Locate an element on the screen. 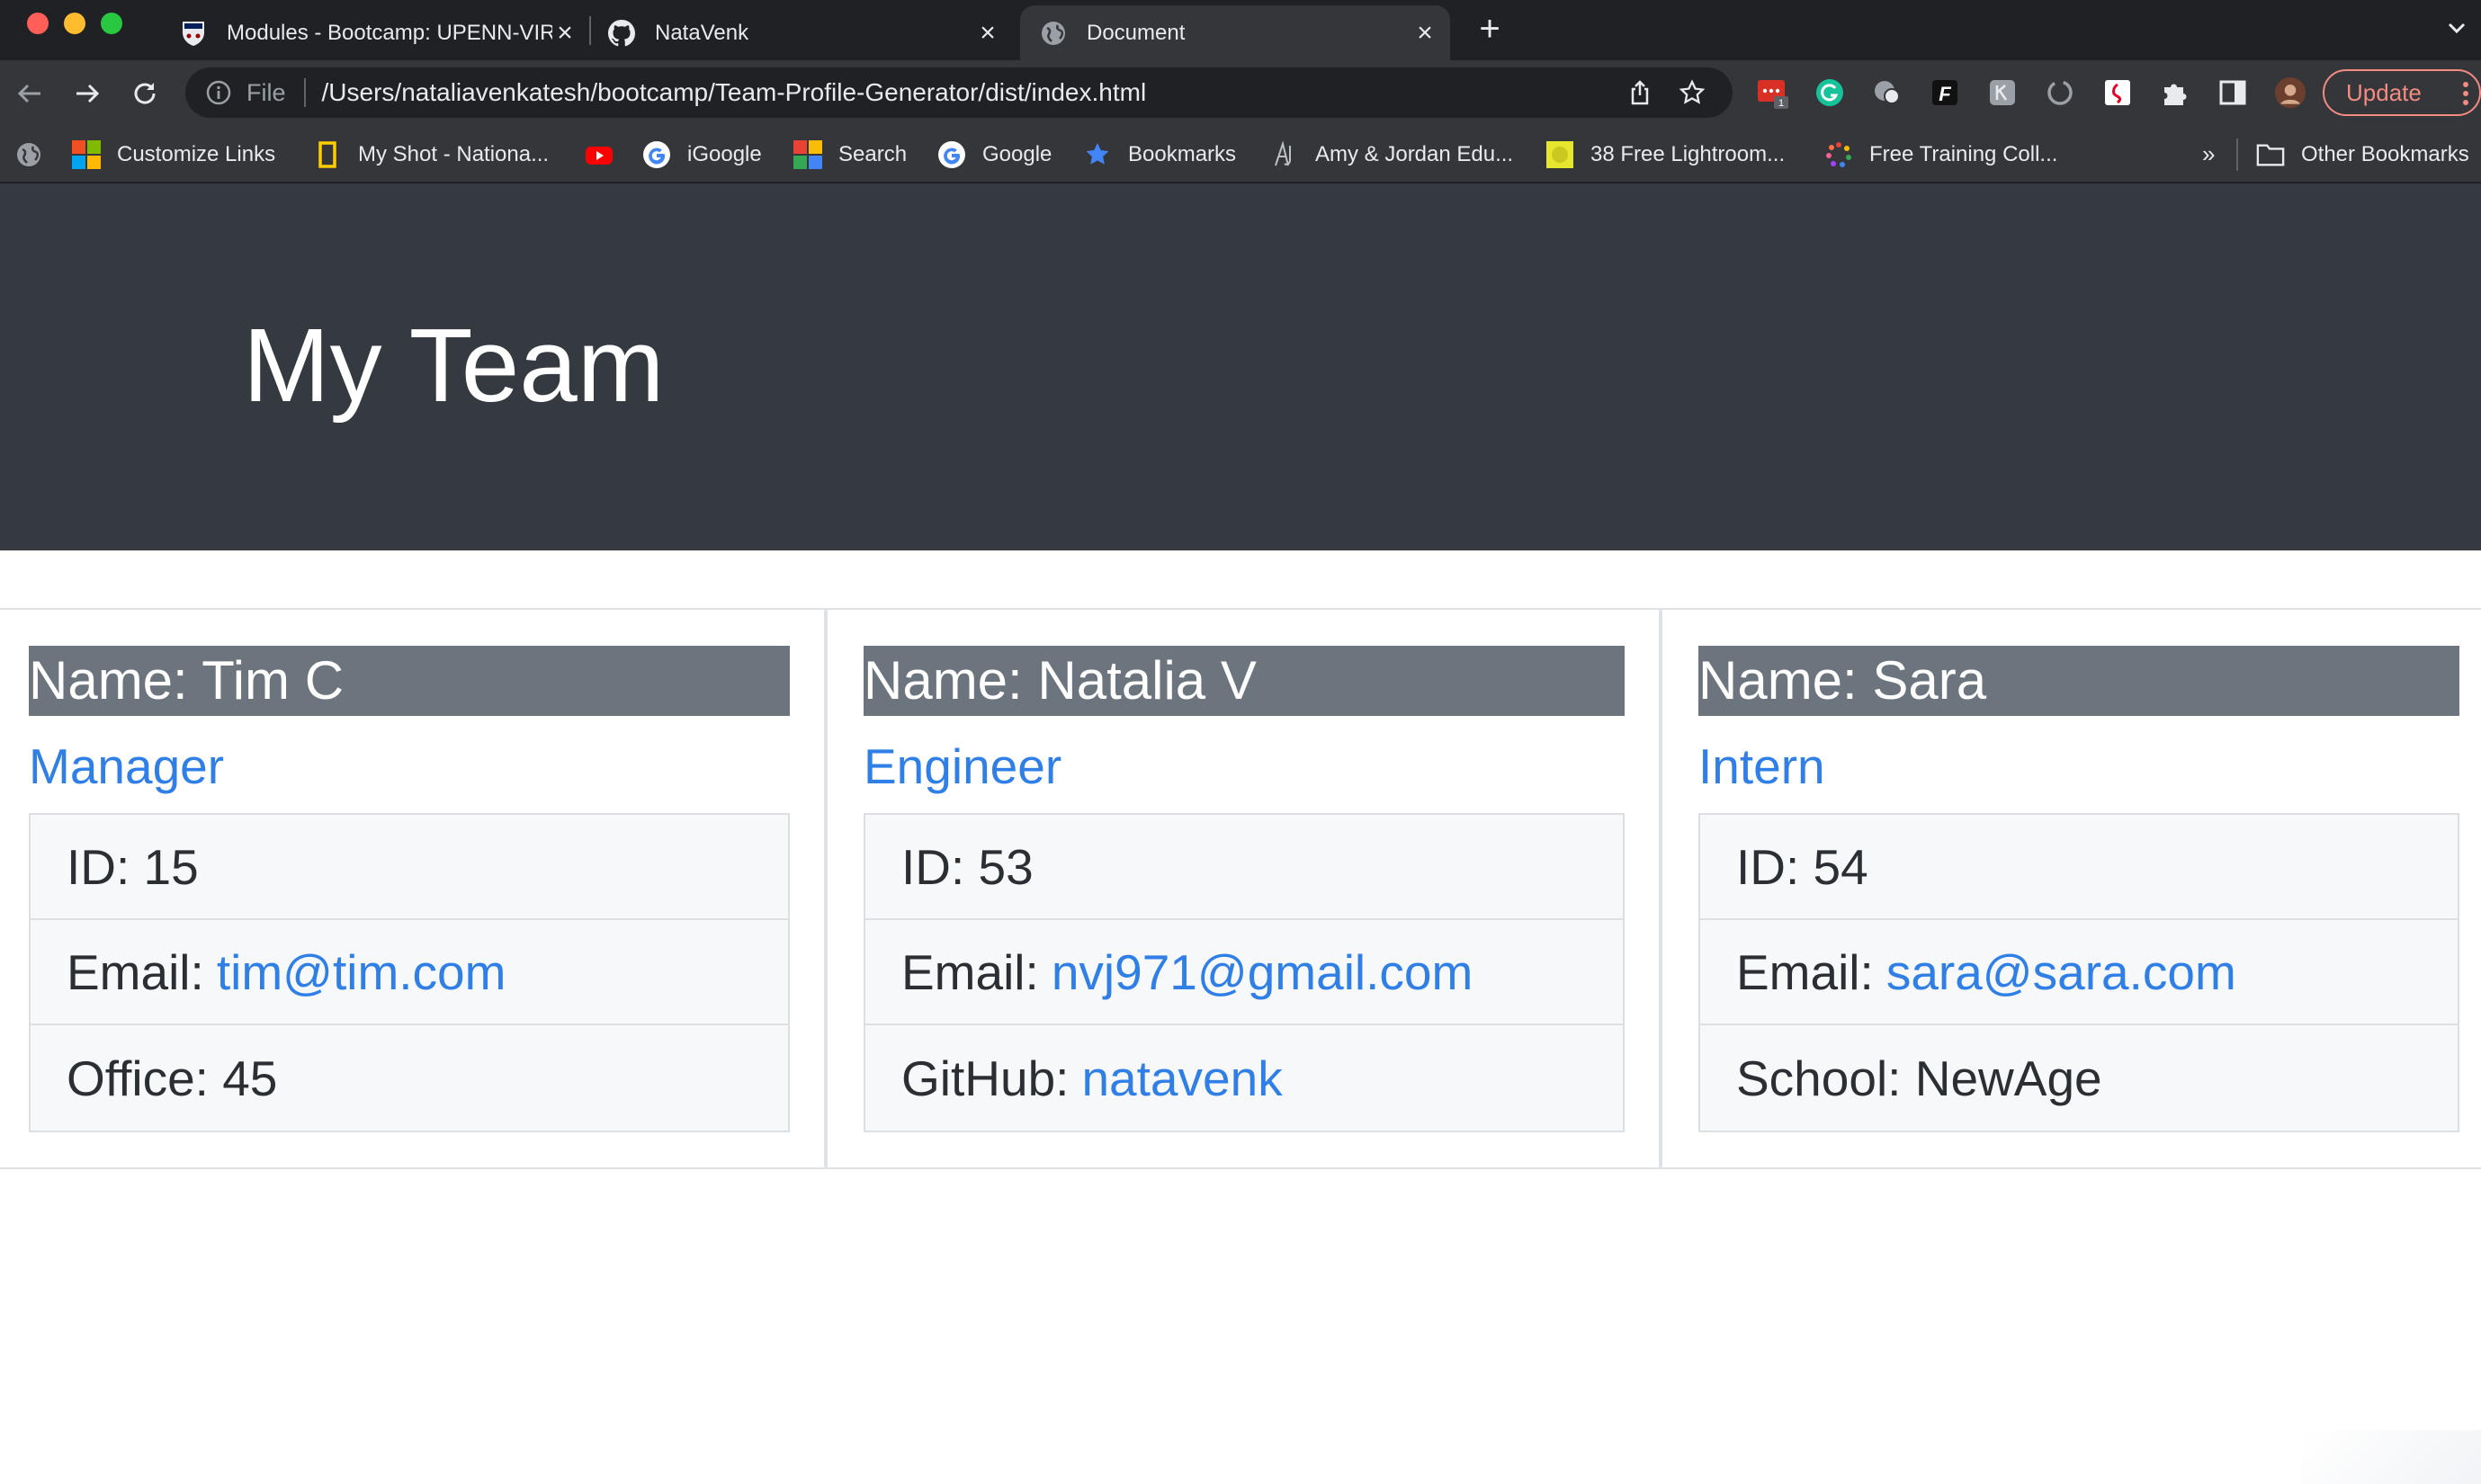  bookmark-bookmarks: Bookmarks is located at coordinates (1159, 154).